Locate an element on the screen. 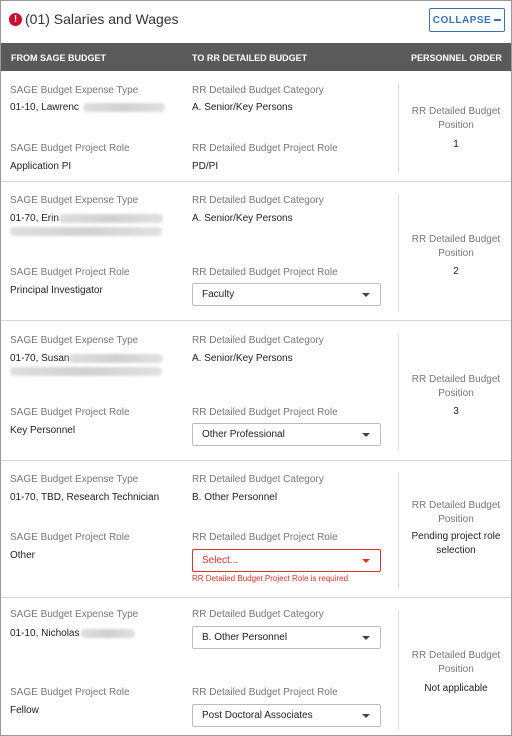 This screenshot has height=736, width=512. collapse-button: COLLAPSE is located at coordinates (467, 20).